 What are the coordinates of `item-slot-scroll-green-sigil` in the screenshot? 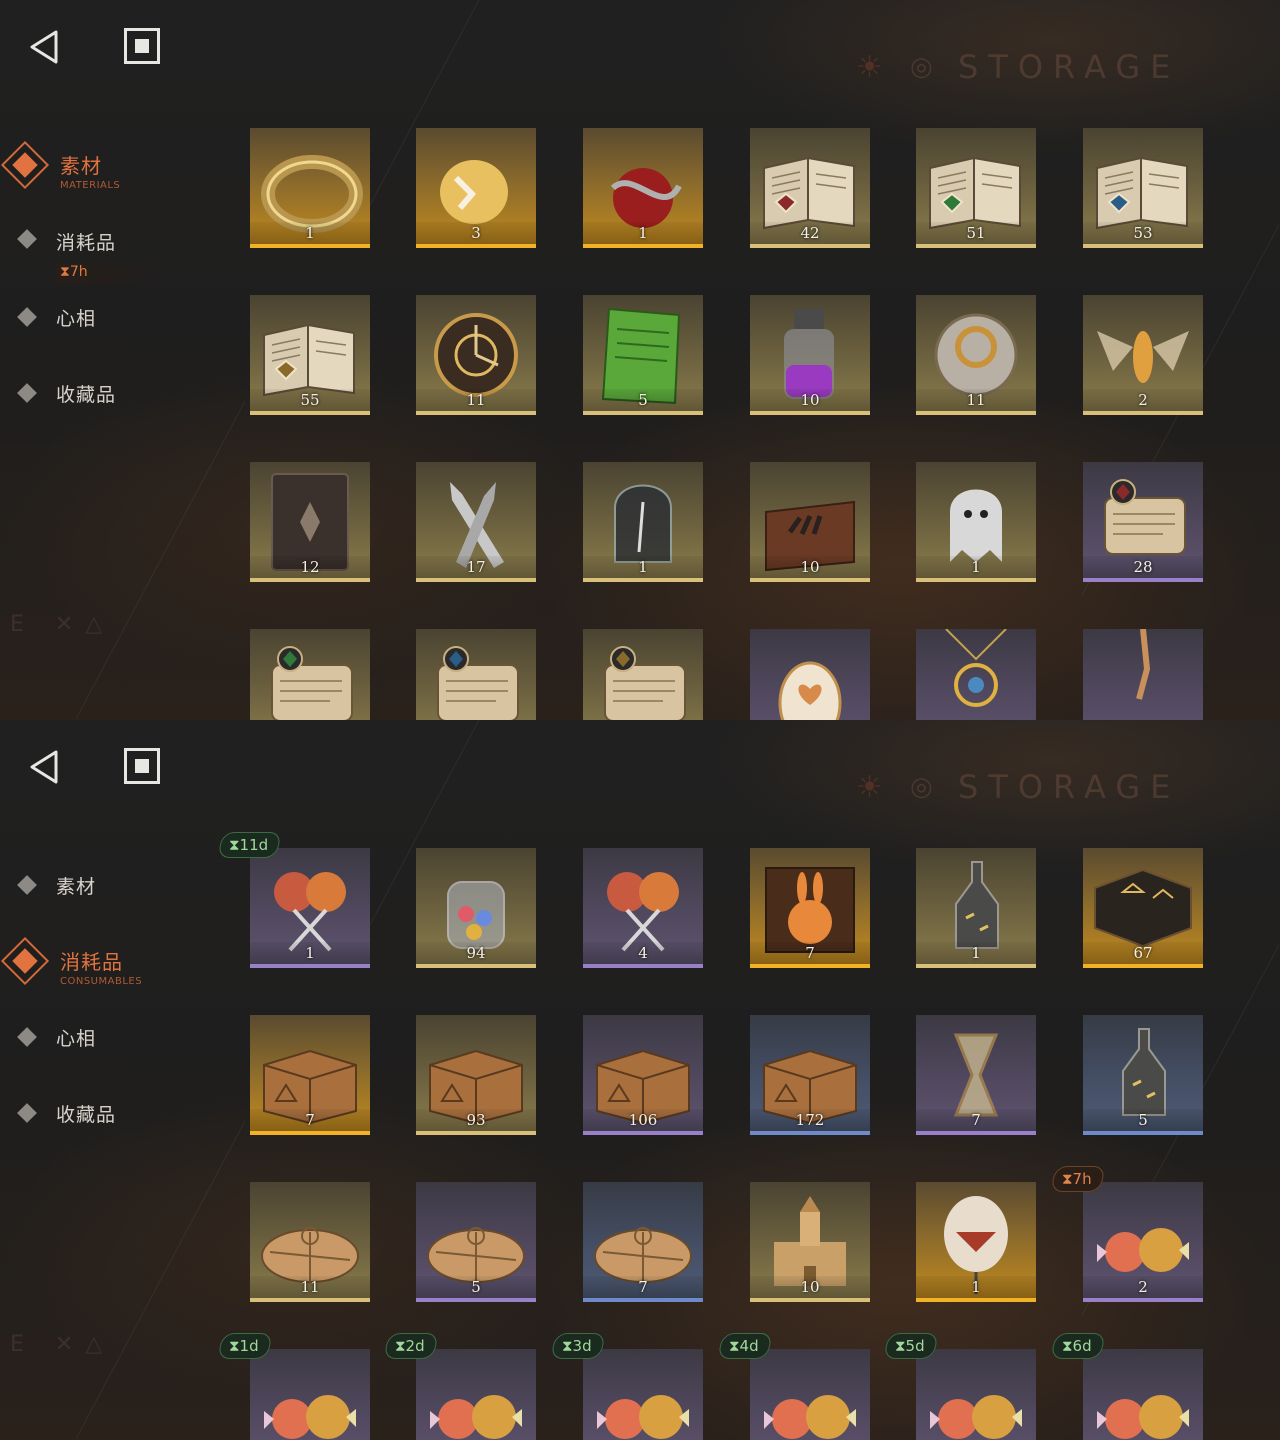 It's located at (310, 674).